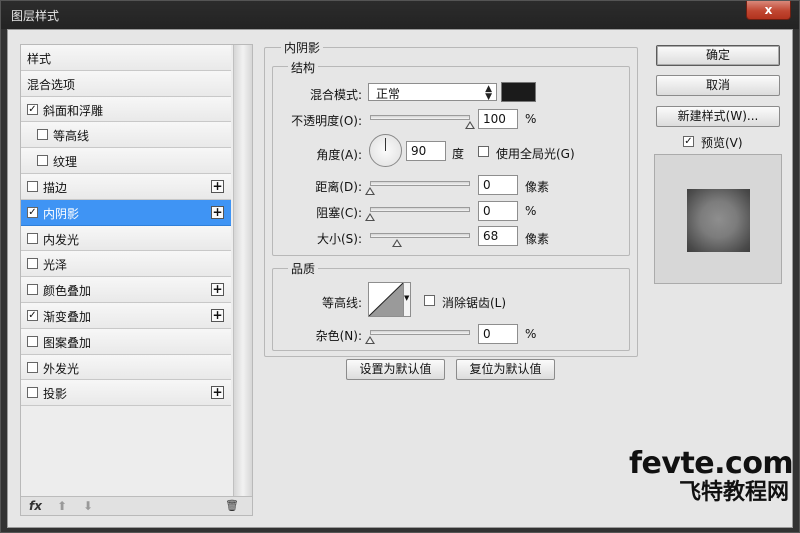 The image size is (800, 533). I want to click on preview-swatch, so click(718, 220).